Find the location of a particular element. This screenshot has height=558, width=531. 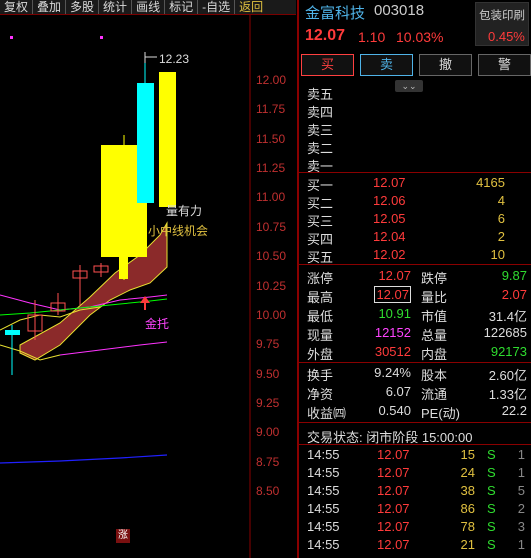

y-tick: 8.50 is located at coordinates (268, 491).